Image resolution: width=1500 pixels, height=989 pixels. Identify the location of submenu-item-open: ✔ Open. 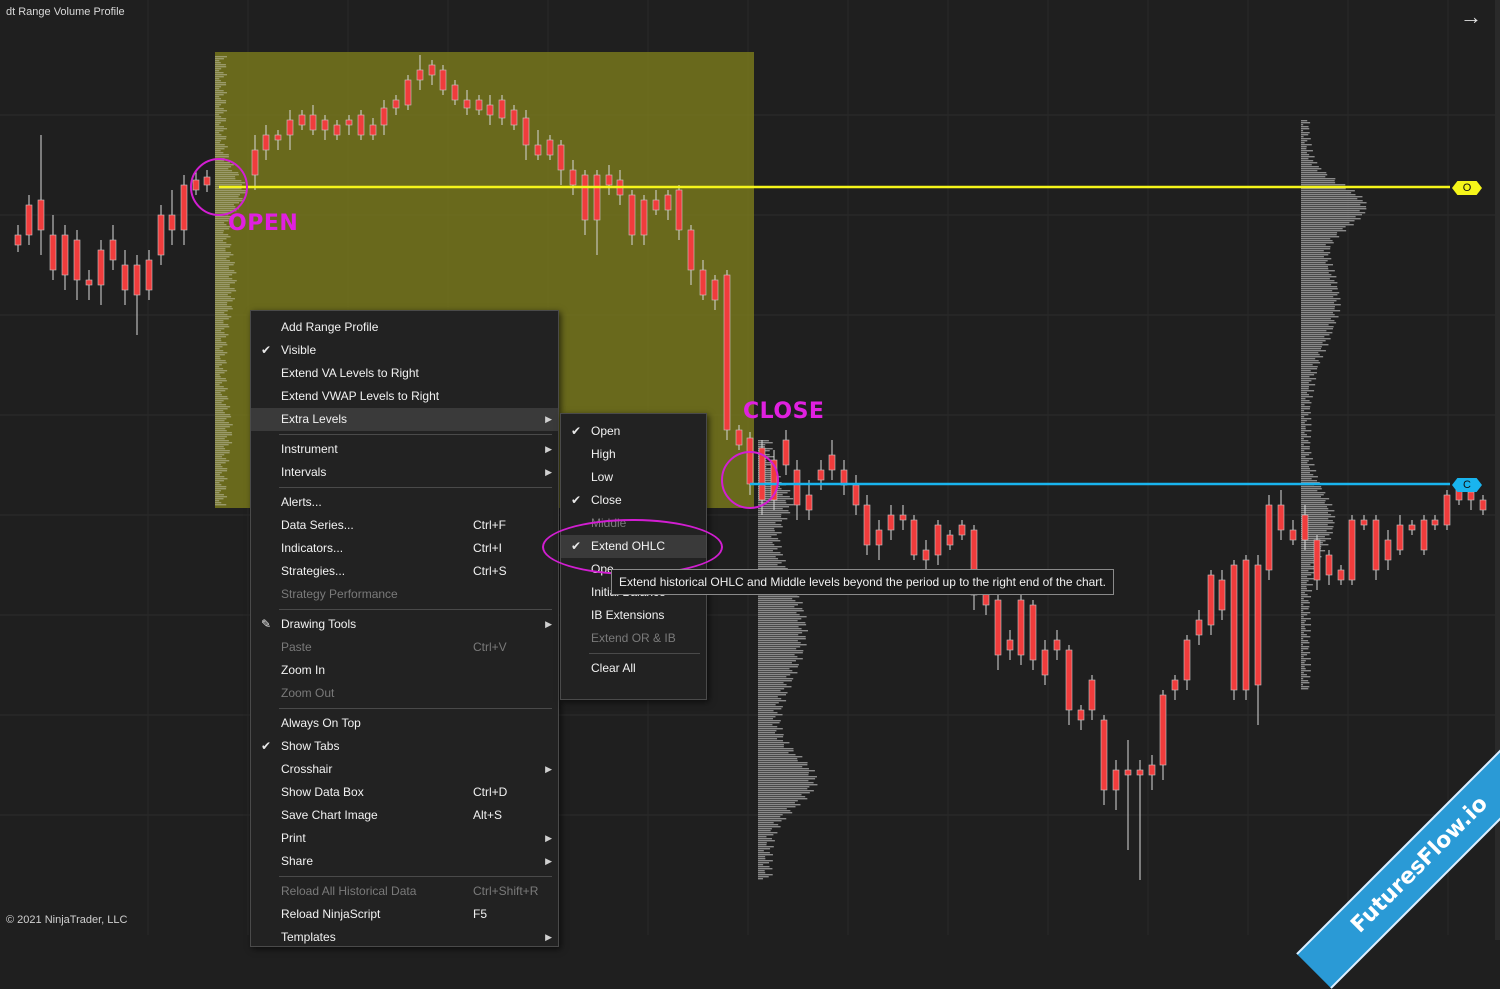
(633, 431).